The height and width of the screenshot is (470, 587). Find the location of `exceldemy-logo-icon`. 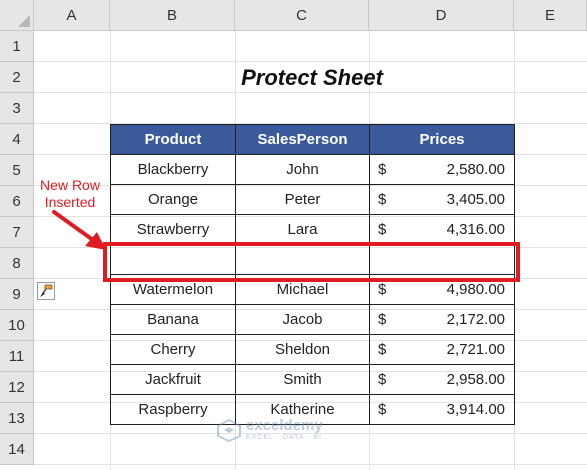

exceldemy-logo-icon is located at coordinates (229, 430).